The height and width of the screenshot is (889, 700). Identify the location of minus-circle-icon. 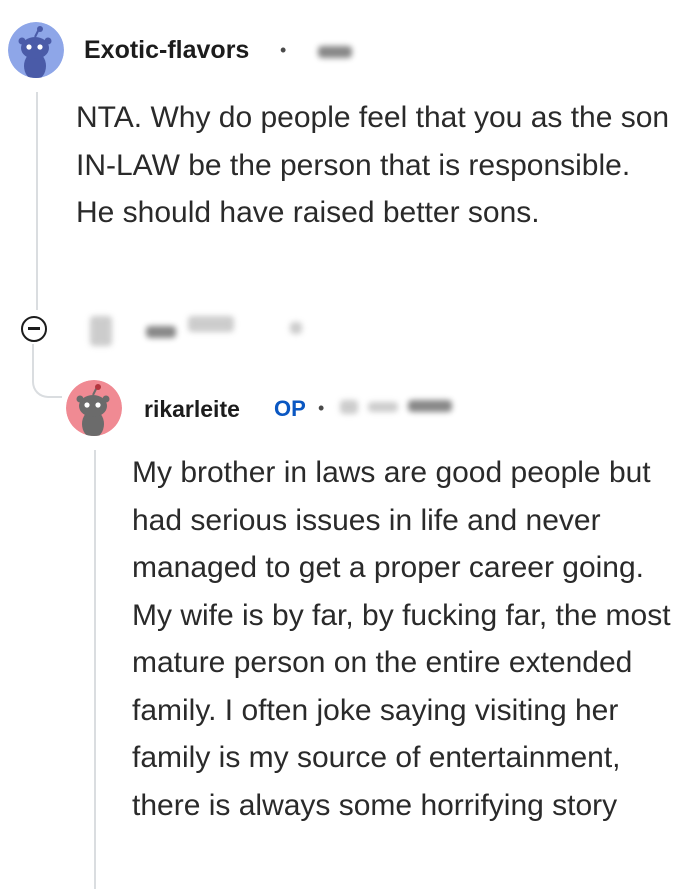
(34, 329).